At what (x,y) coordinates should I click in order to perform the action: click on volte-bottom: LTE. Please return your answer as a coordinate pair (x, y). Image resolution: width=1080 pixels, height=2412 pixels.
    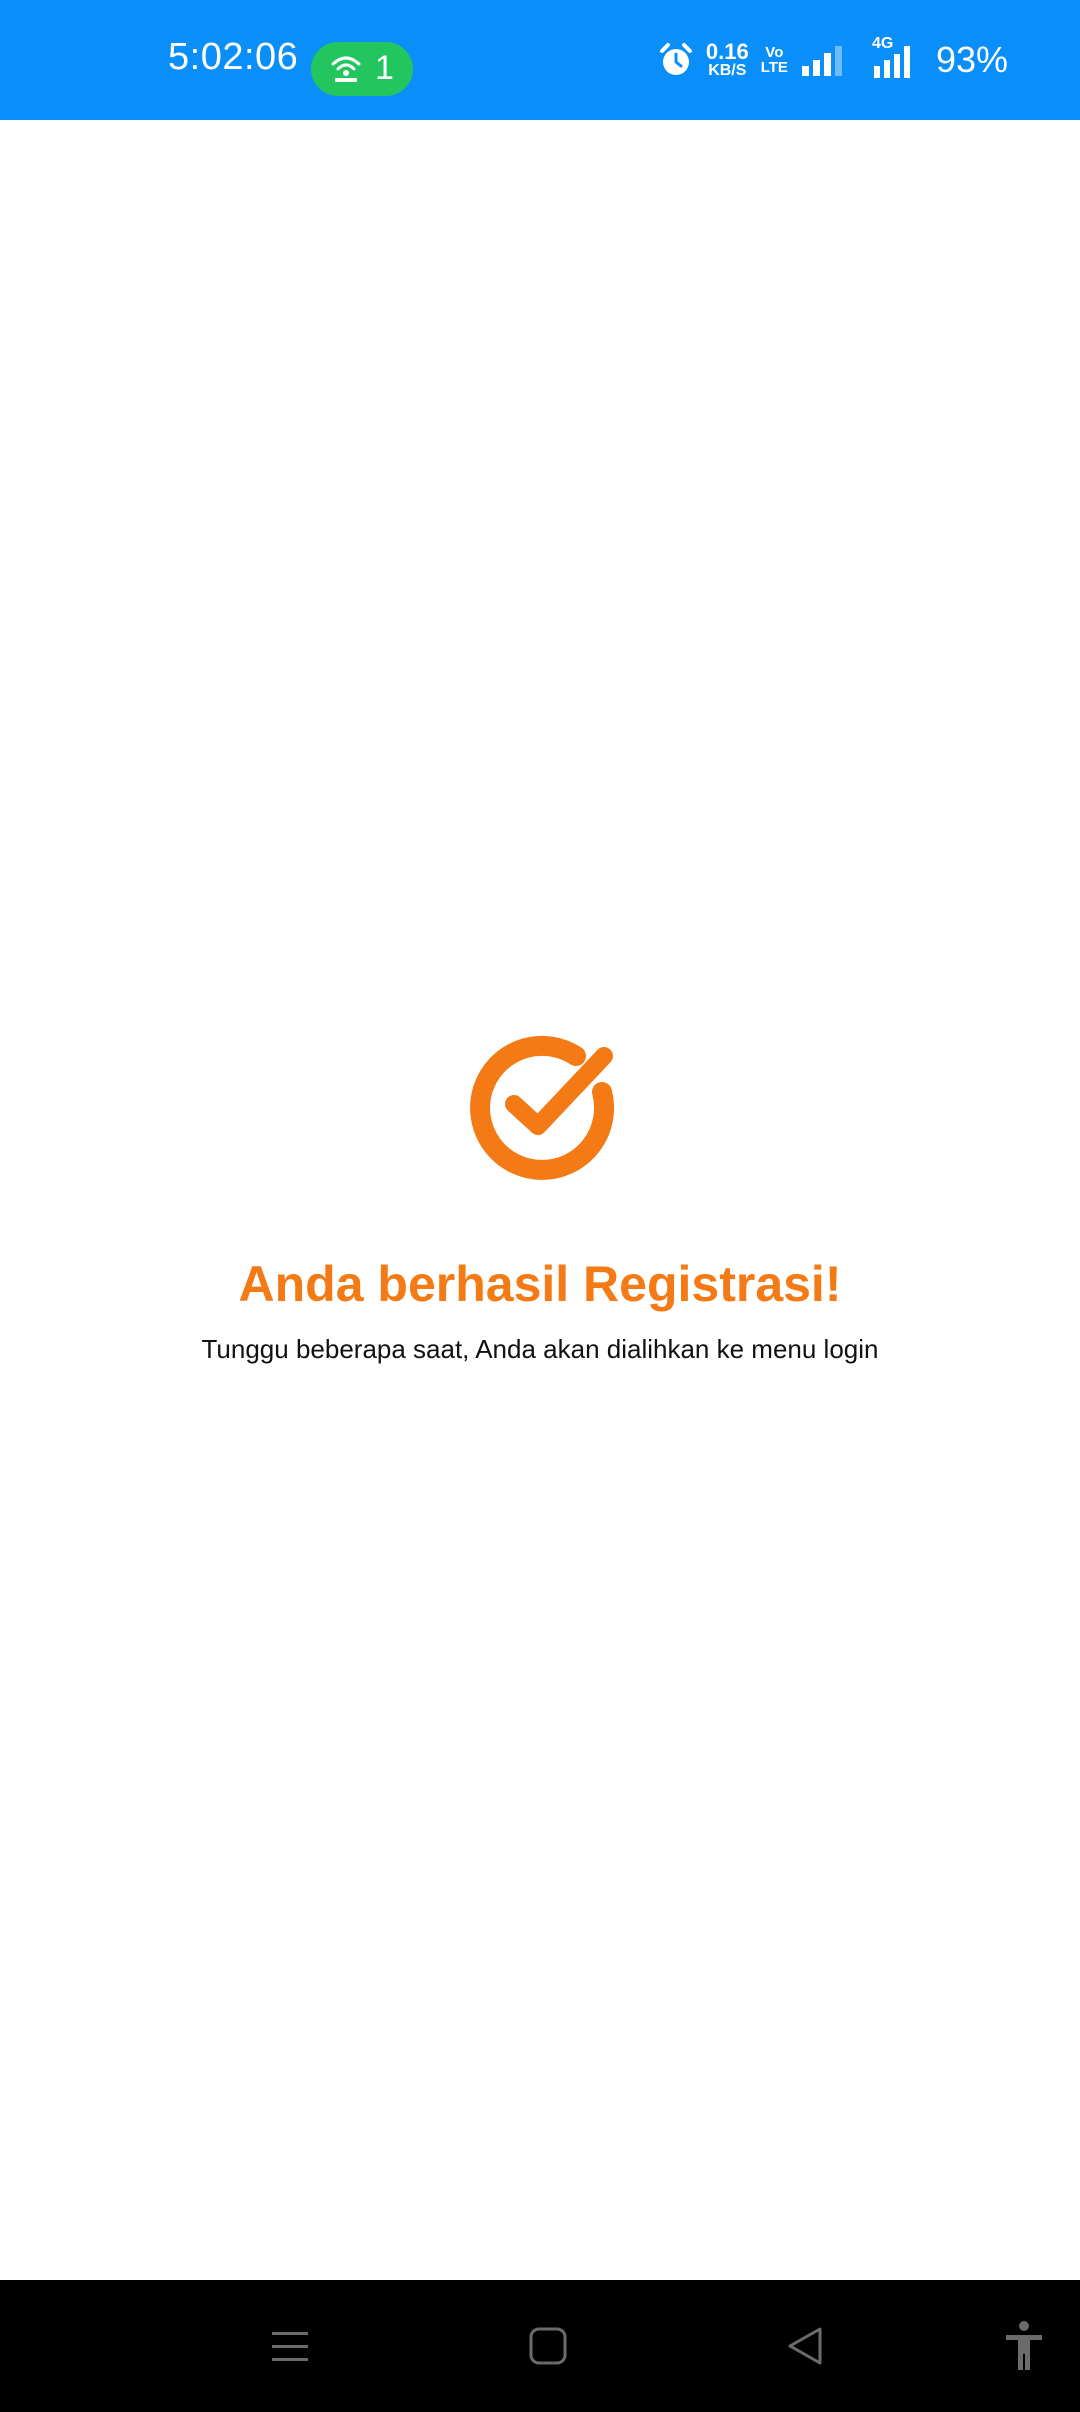
    Looking at the image, I should click on (774, 67).